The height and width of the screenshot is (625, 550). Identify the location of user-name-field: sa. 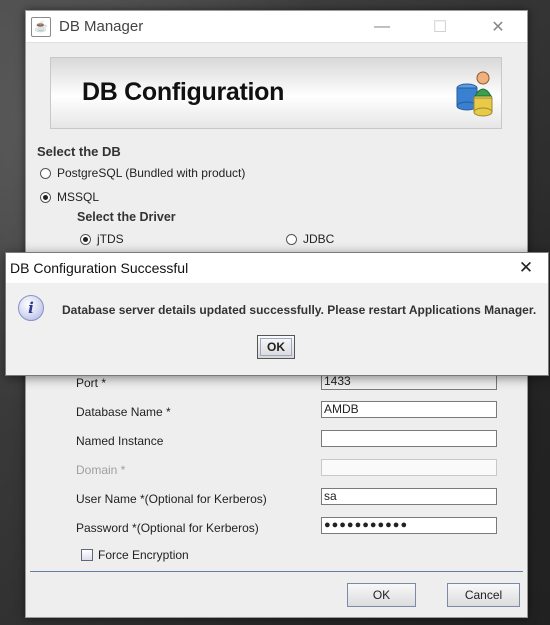
(409, 496).